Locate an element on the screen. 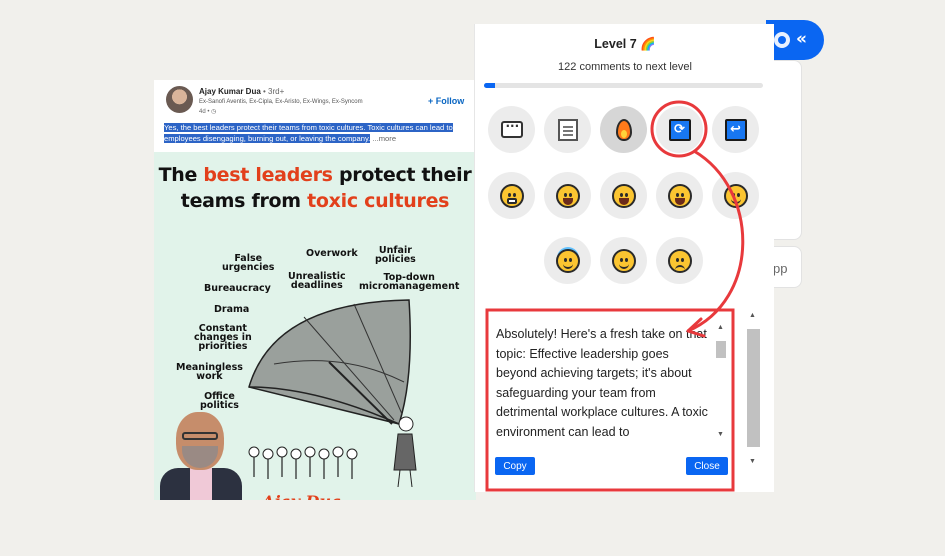 This screenshot has height=556, width=945. slight-smile-emoji-icon is located at coordinates (623, 260).